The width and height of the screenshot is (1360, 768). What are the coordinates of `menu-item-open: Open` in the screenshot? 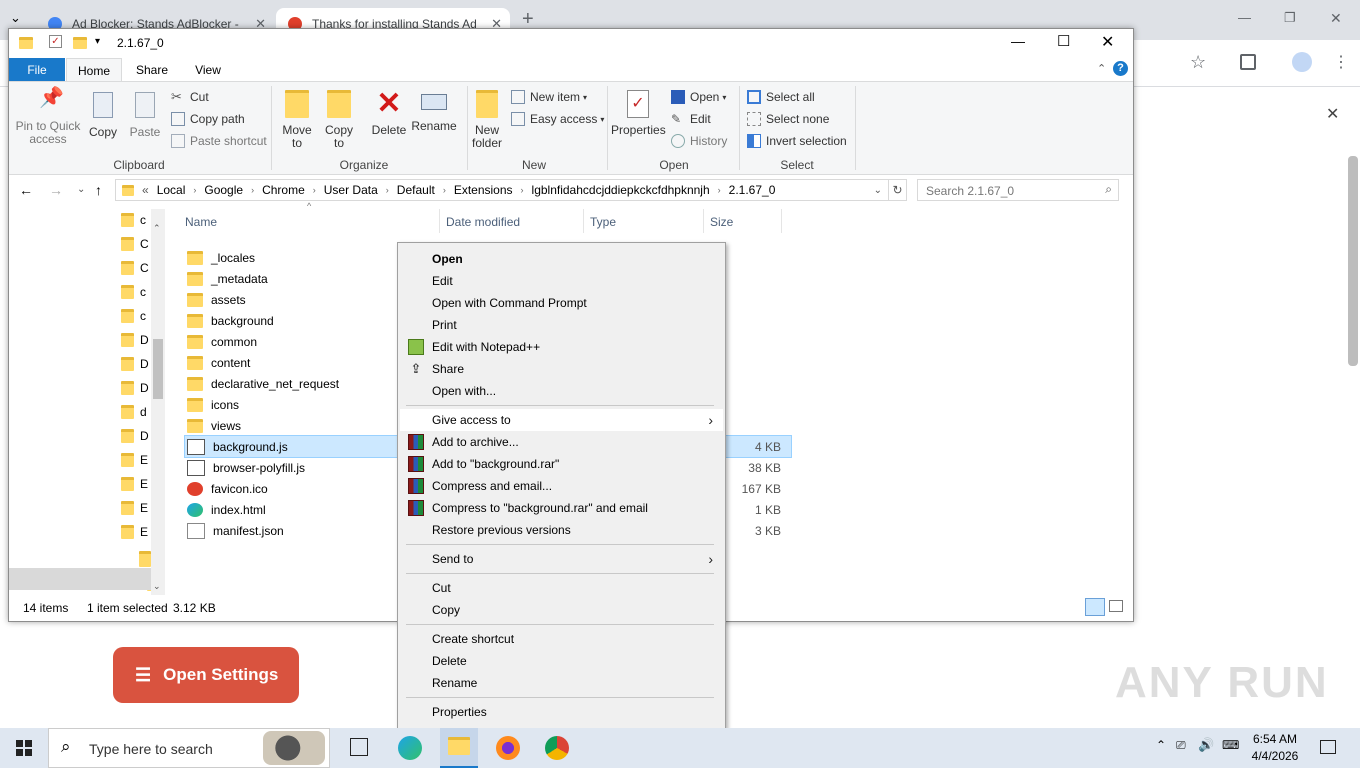 It's located at (561, 259).